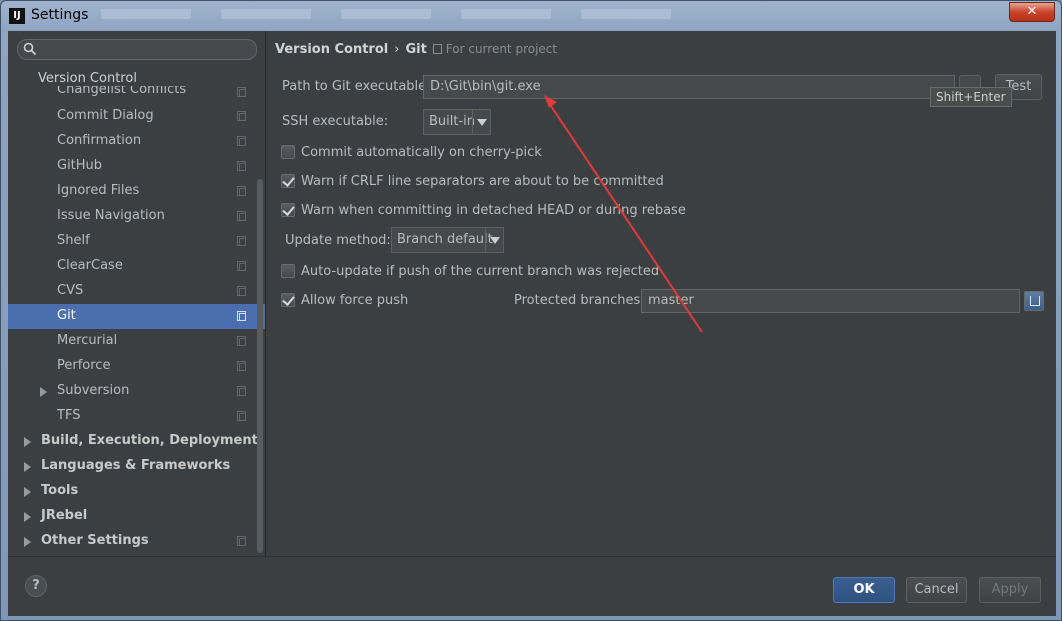 The height and width of the screenshot is (621, 1062). I want to click on help-button: ?, so click(36, 586).